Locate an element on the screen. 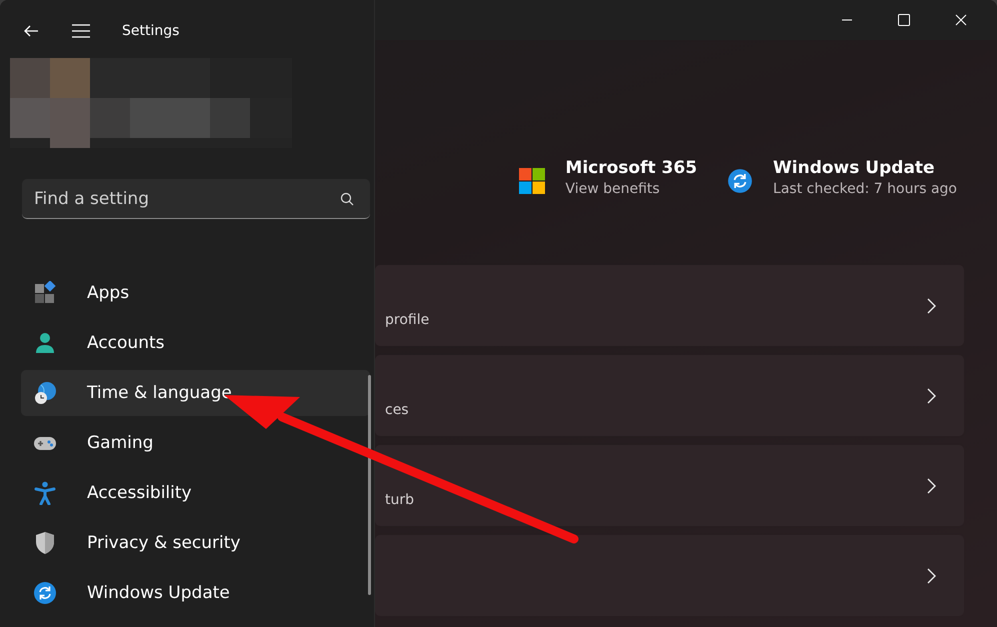 This screenshot has width=997, height=627. back-arrow-icon is located at coordinates (31, 31).